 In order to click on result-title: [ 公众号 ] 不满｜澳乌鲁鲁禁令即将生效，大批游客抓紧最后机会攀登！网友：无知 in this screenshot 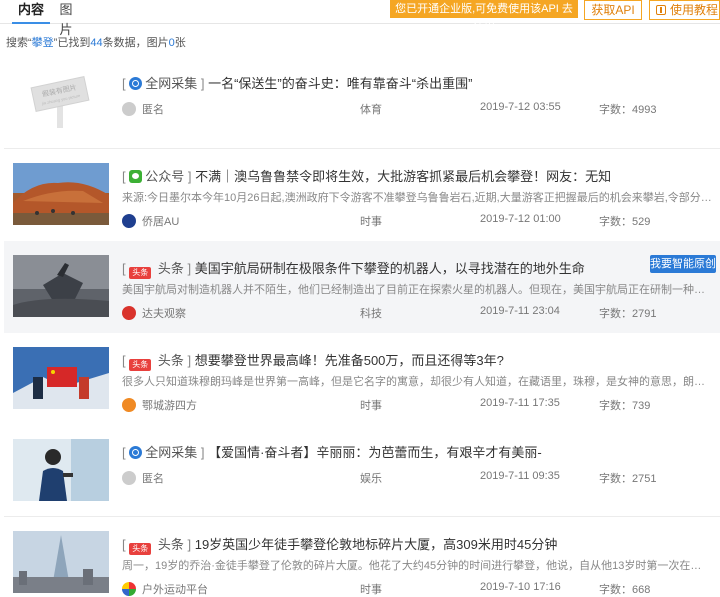, I will do `click(392, 175)`.